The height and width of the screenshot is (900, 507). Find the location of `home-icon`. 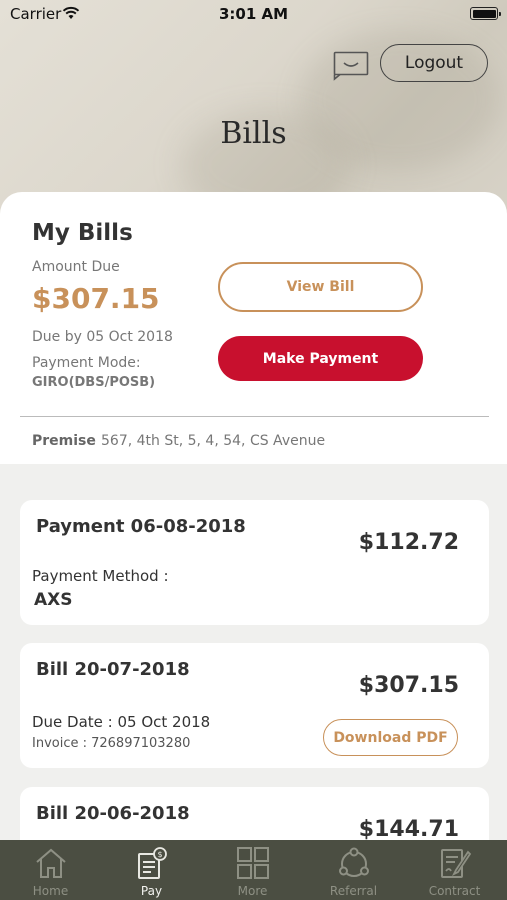

home-icon is located at coordinates (51, 863).